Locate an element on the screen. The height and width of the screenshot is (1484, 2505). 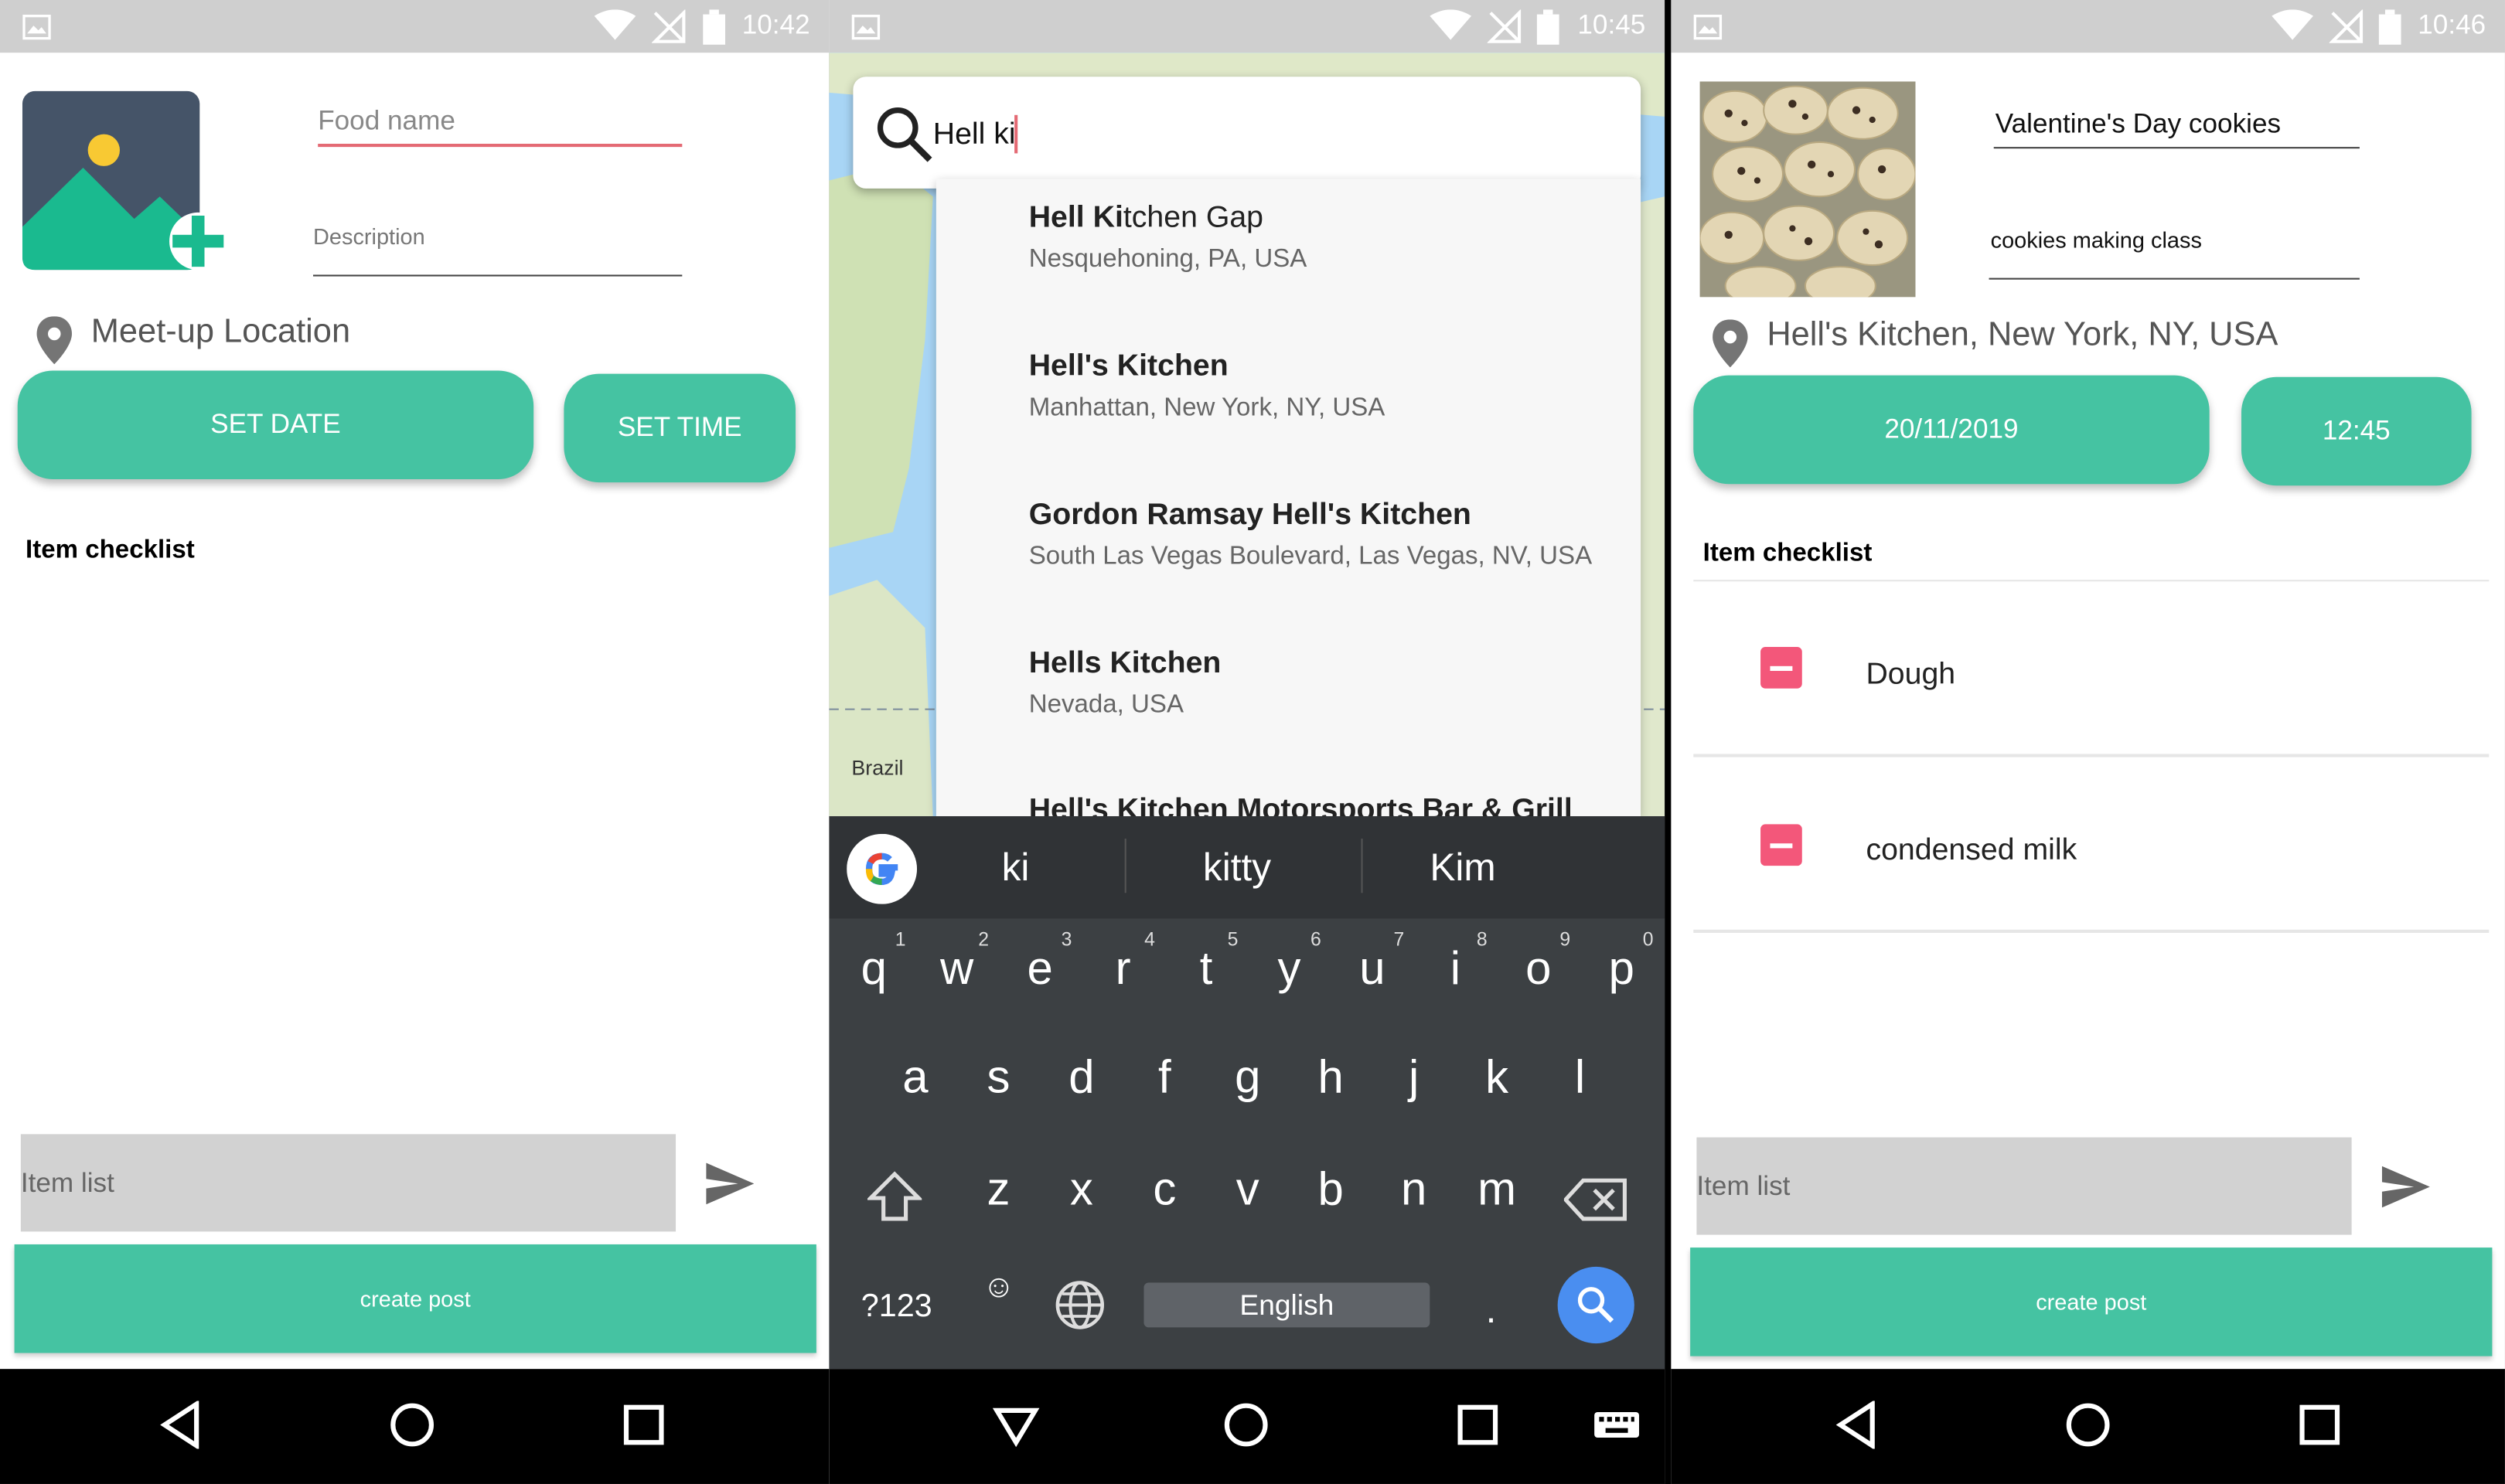
key-e: e3 is located at coordinates (1040, 962).